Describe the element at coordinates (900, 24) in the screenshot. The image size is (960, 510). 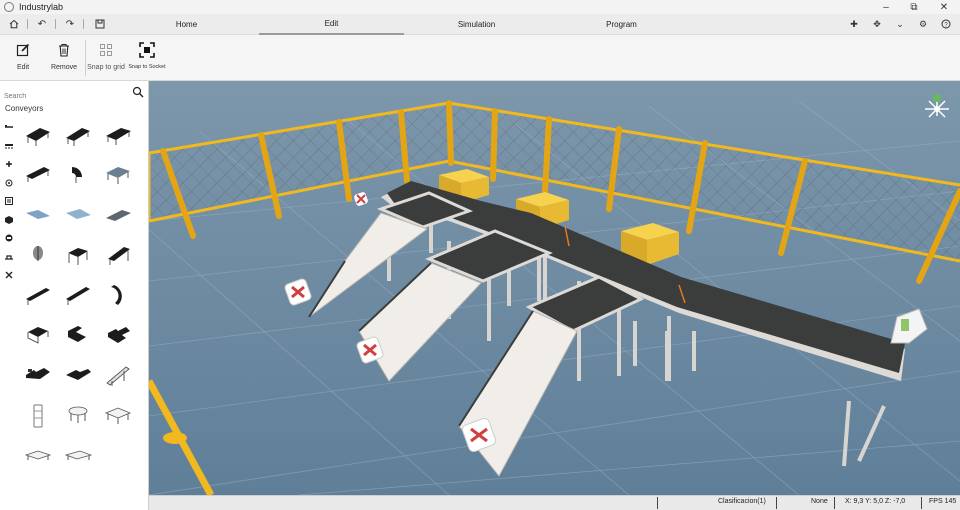
I see `chevron-down-icon: ⌄` at that location.